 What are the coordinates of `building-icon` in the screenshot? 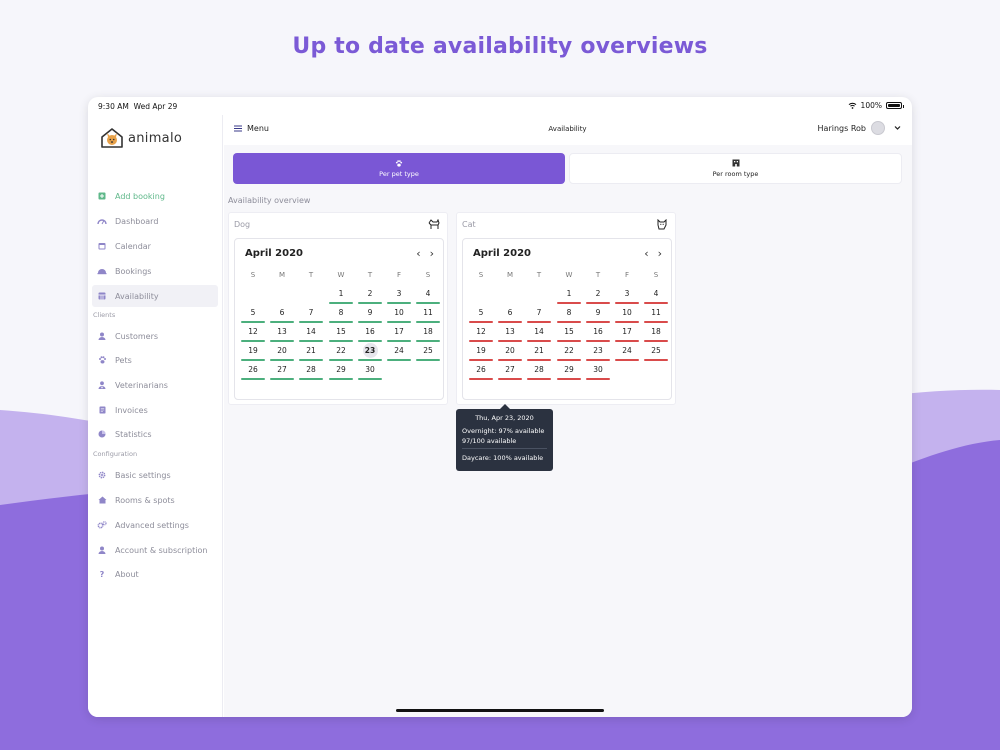 It's located at (735, 163).